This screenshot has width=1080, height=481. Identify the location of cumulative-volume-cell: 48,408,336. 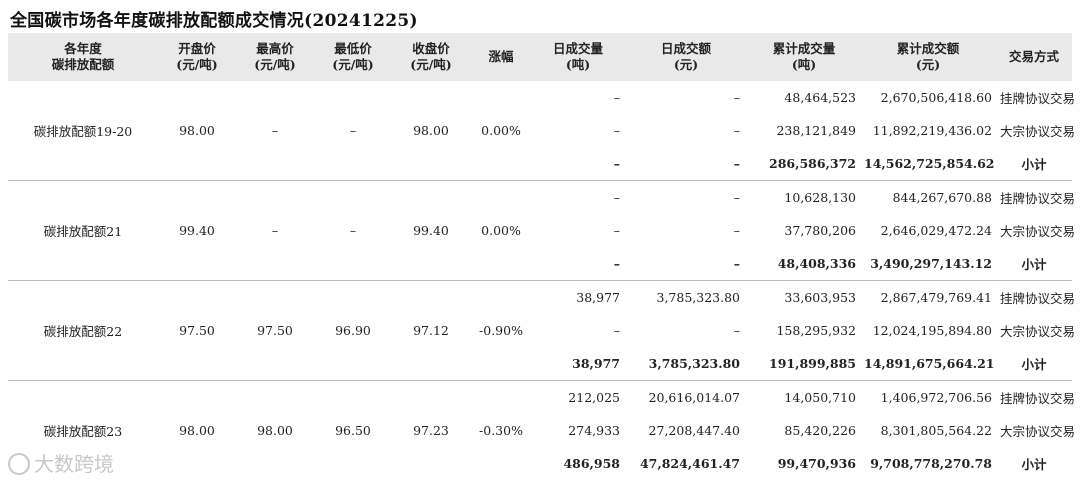
(816, 263).